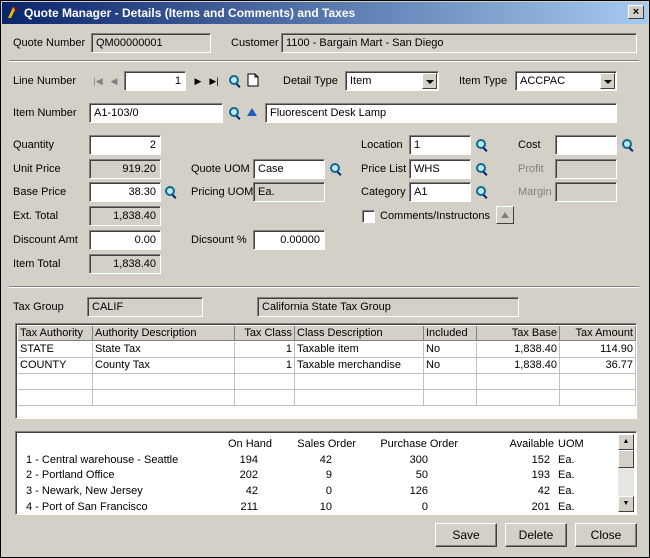  Describe the element at coordinates (626, 473) in the screenshot. I see `inventory-scrollbar: ▲ ▼` at that location.